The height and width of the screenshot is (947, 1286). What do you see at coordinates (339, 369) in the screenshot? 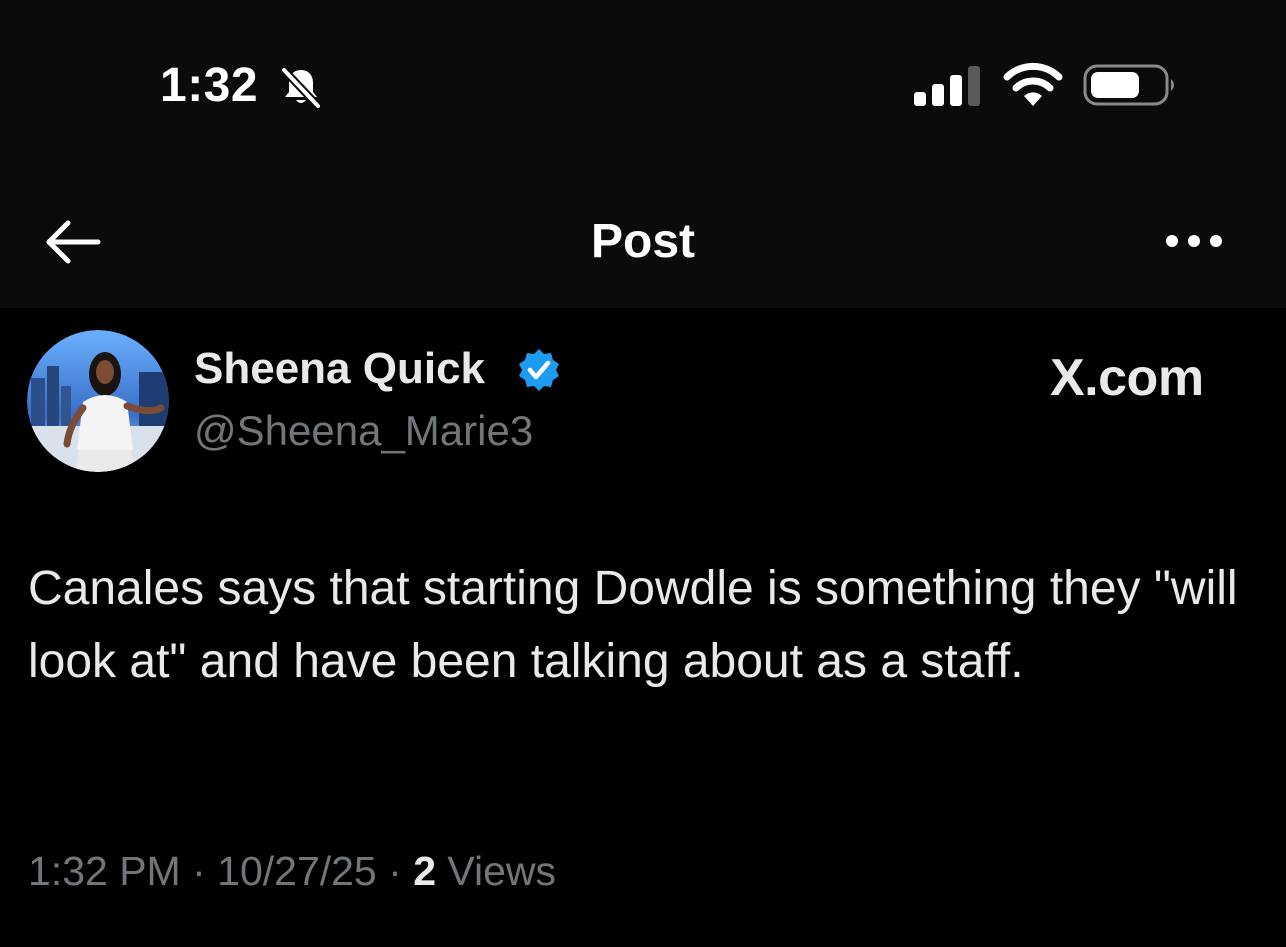
I see `author-name: Sheena Quick` at bounding box center [339, 369].